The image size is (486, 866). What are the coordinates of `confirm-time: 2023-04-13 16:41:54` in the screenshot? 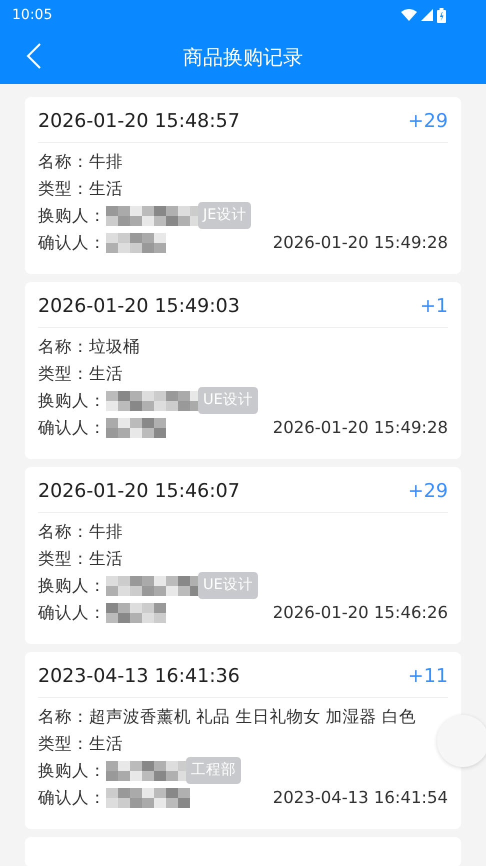 It's located at (360, 798).